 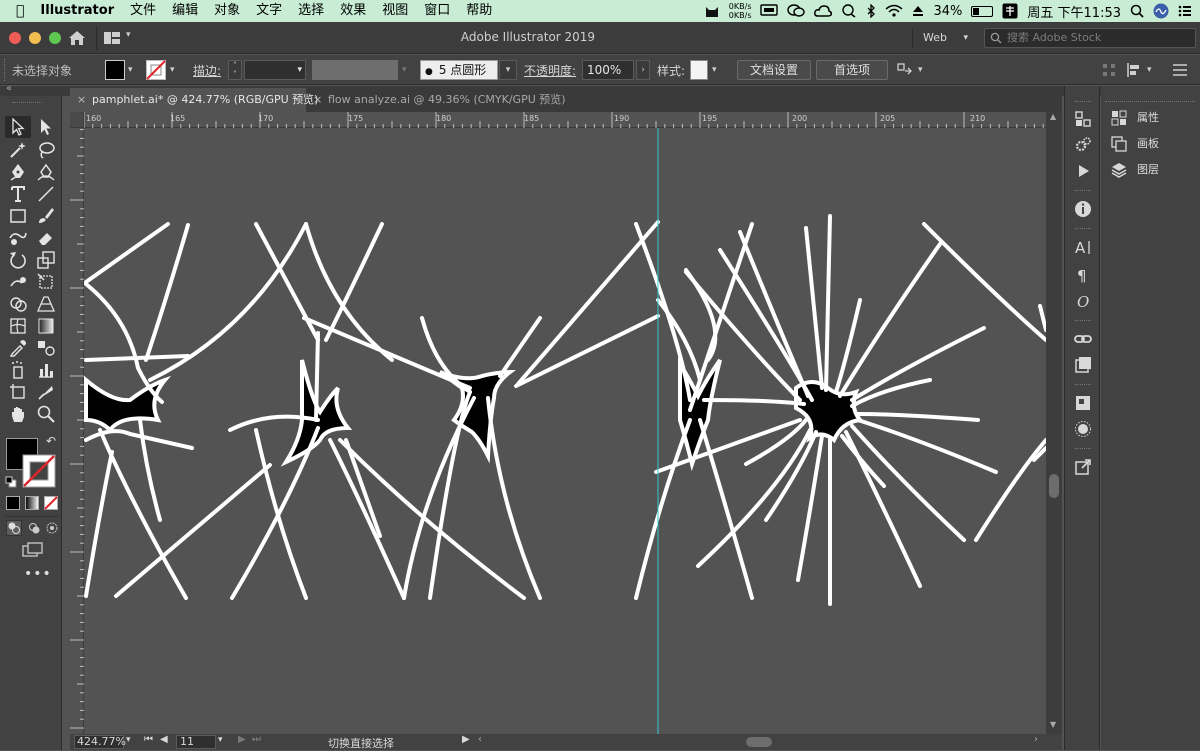 What do you see at coordinates (459, 70) in the screenshot?
I see `brush-definition-dropdown: ● 5 点圆形` at bounding box center [459, 70].